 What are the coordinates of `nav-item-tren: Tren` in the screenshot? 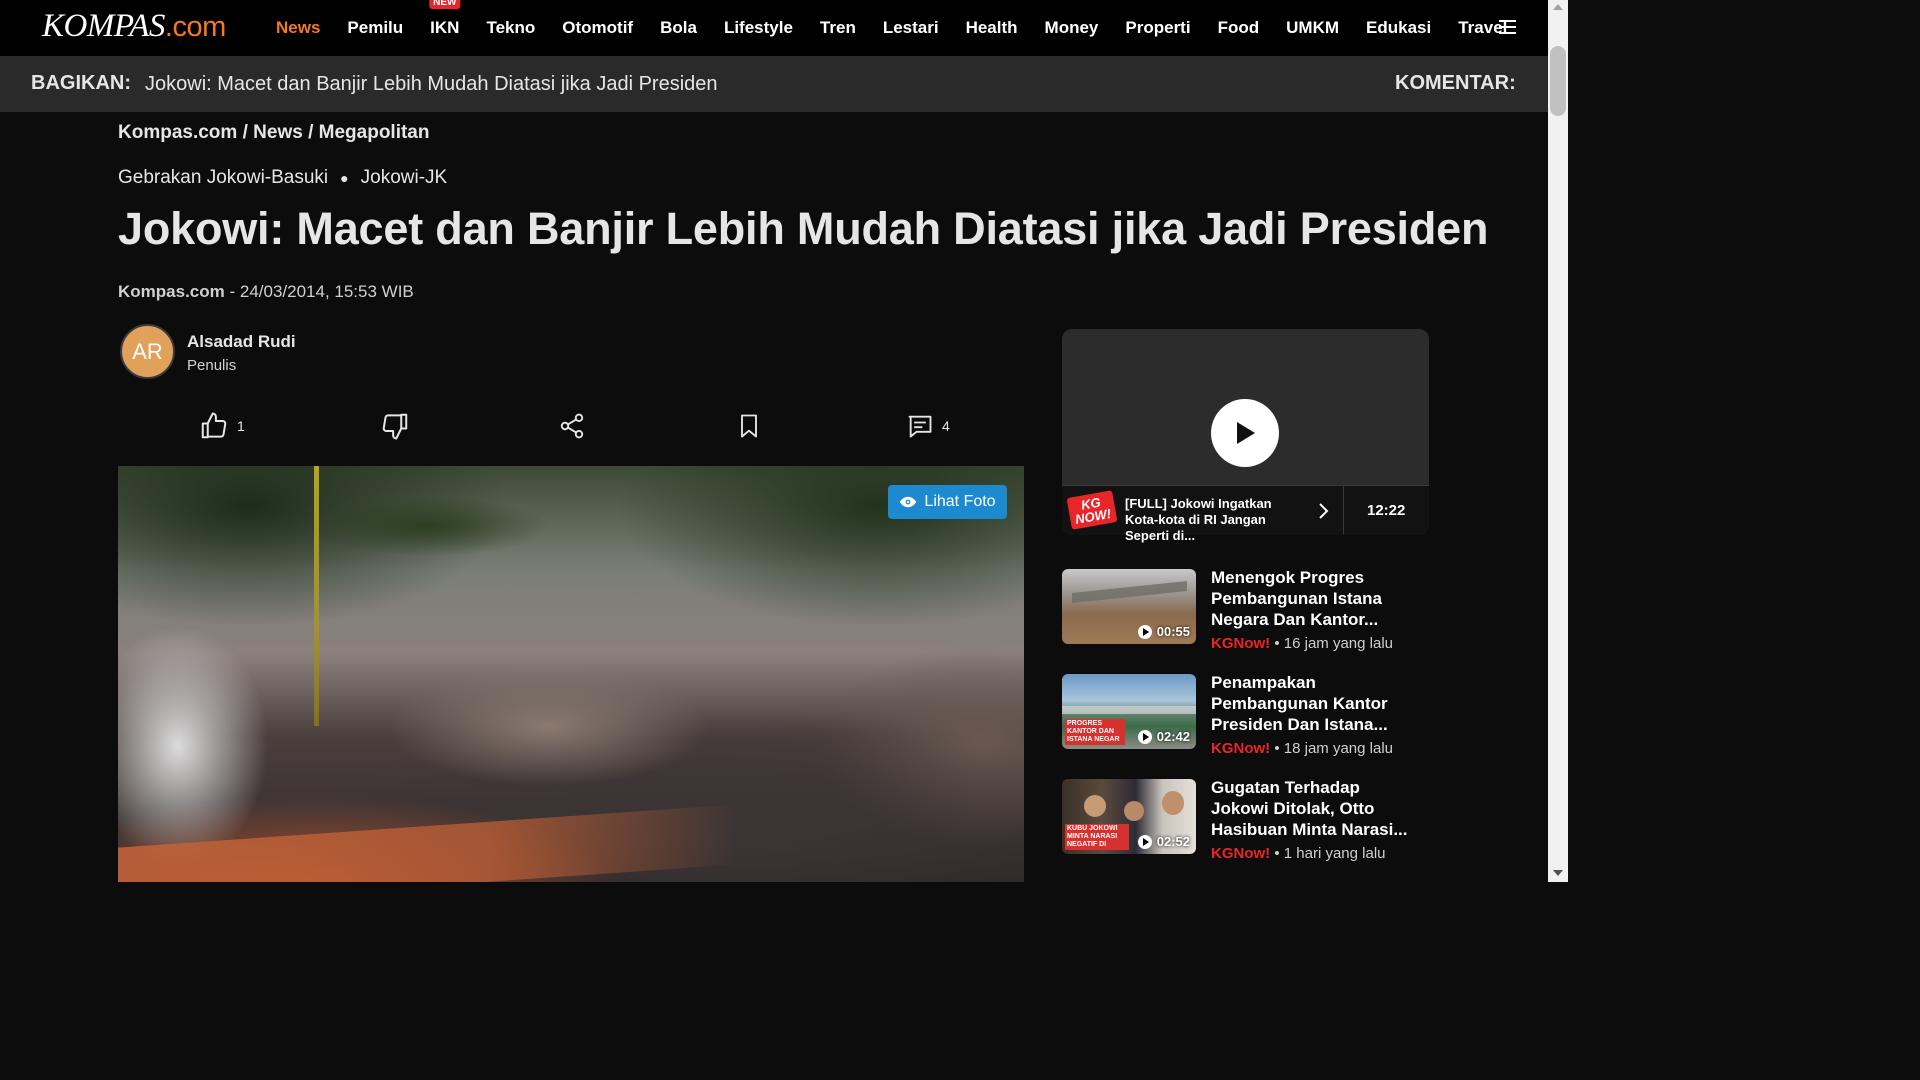 It's located at (838, 28).